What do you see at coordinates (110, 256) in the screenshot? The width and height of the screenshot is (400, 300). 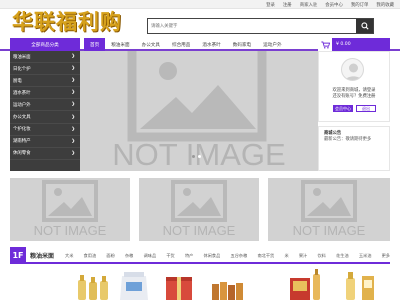 I see `floor-tag: 面粉` at bounding box center [110, 256].